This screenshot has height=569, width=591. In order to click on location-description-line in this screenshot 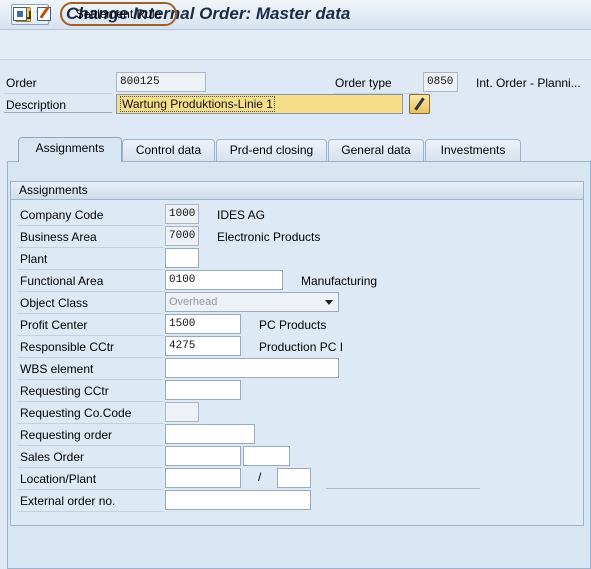, I will do `click(403, 488)`.